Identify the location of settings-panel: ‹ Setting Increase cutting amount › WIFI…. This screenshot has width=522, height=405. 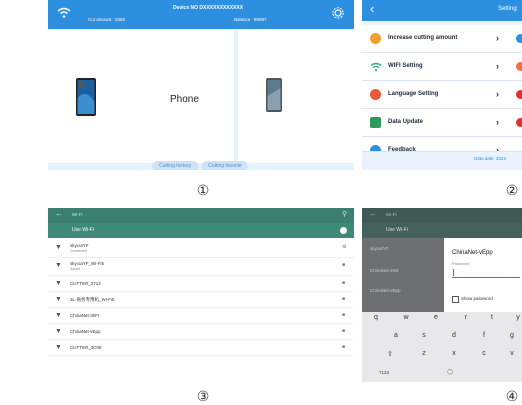
(442, 85).